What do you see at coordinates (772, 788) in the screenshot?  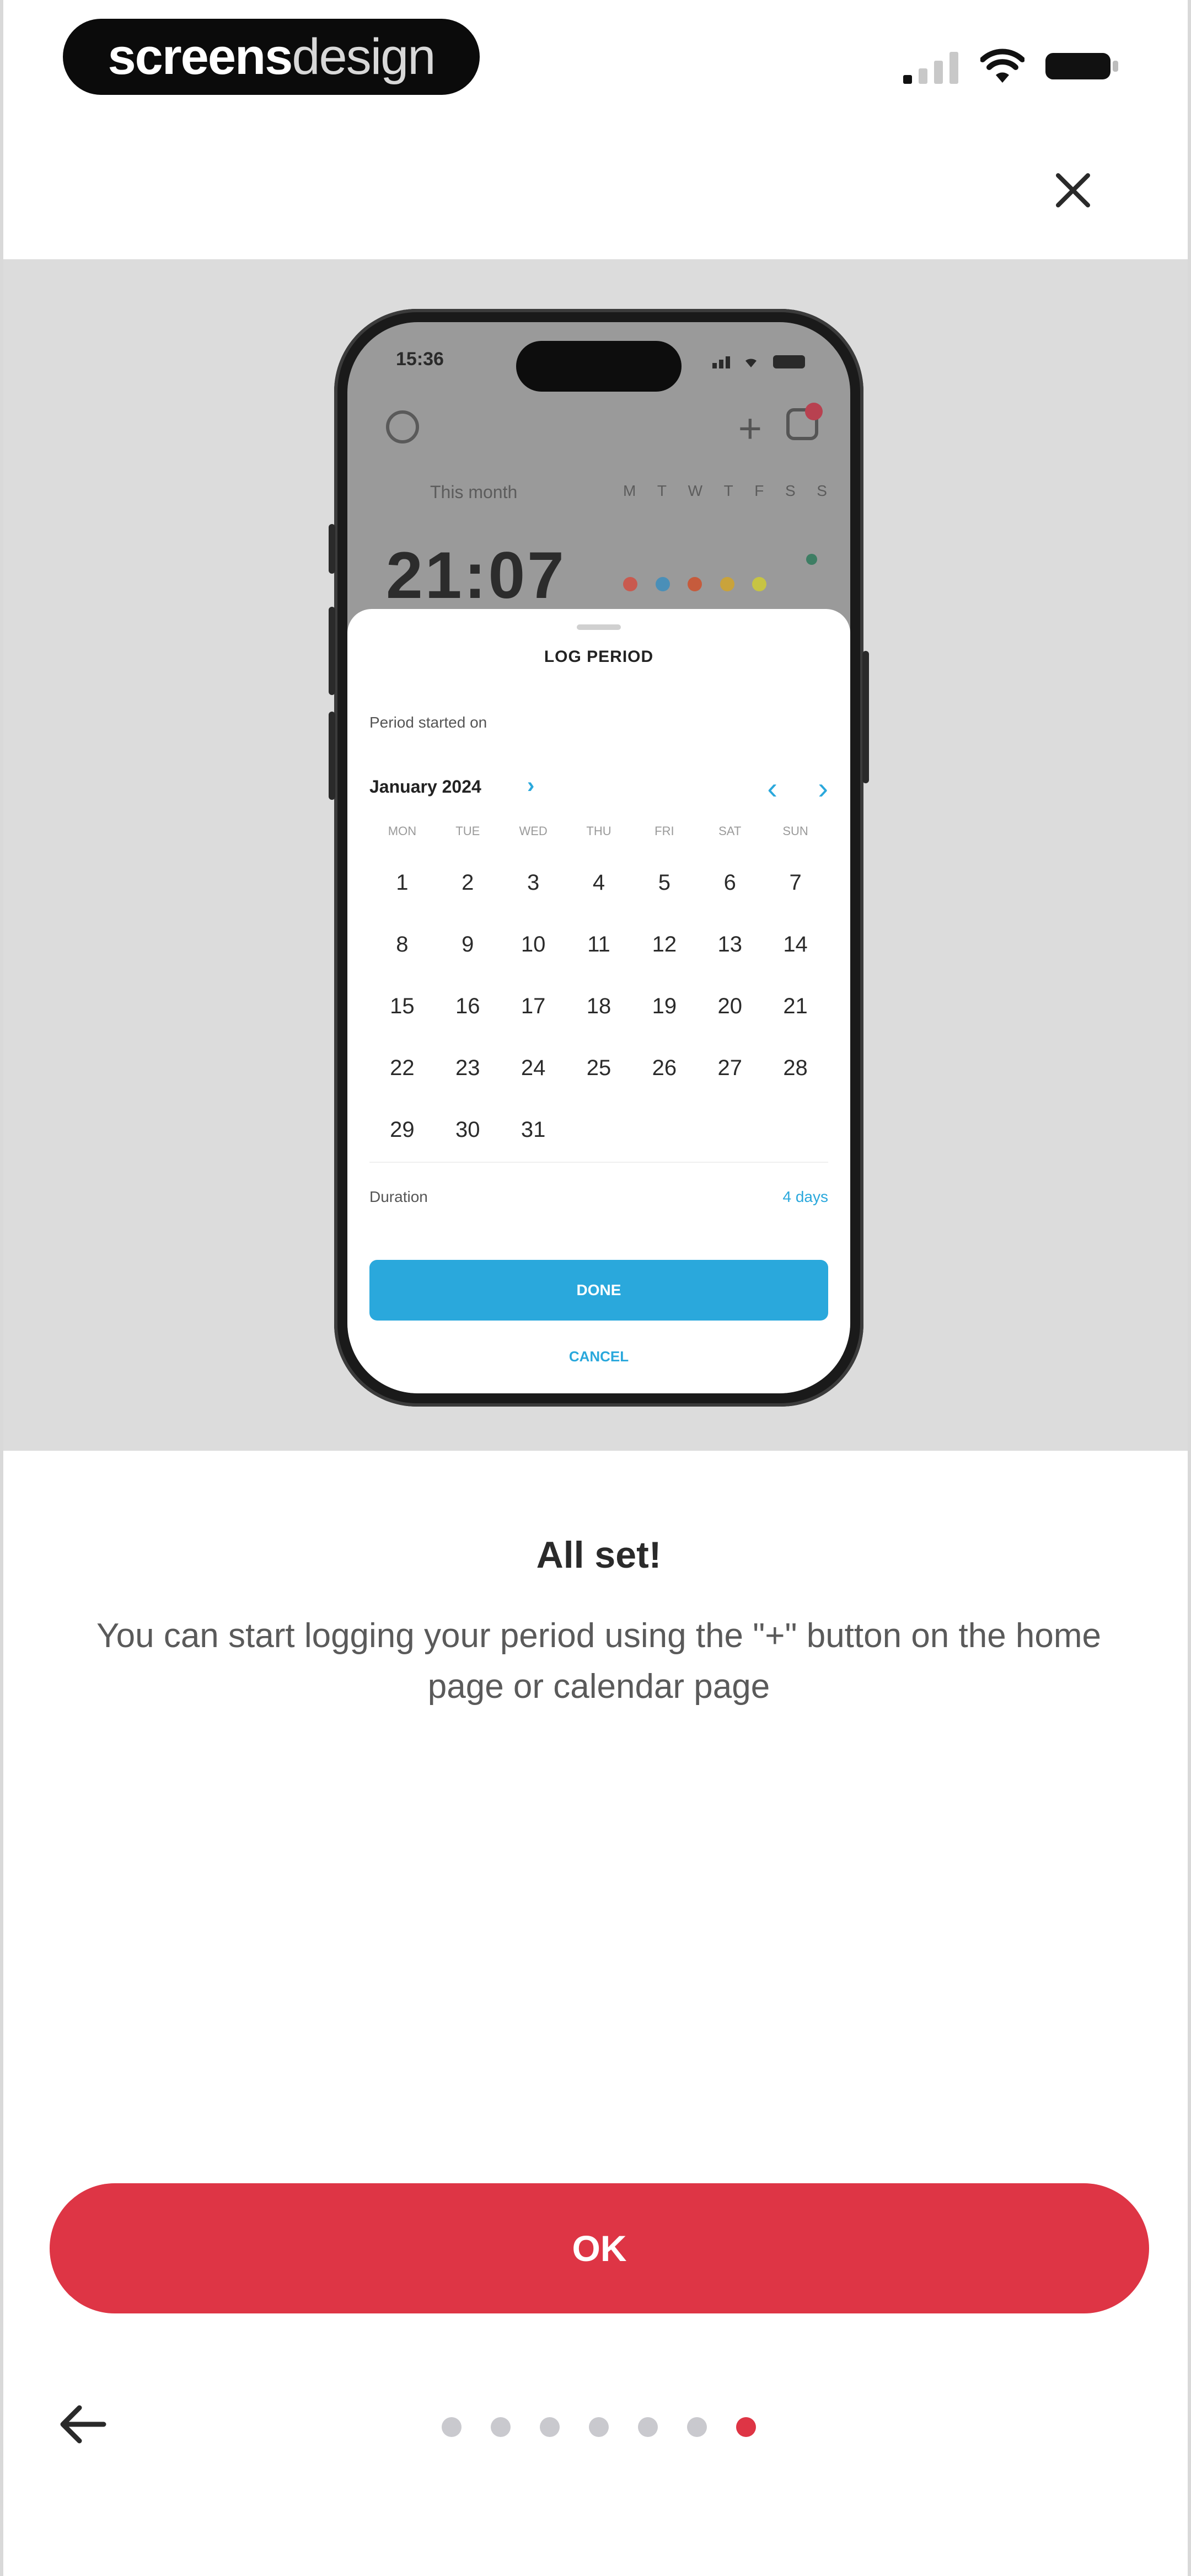 I see `previous-month-button: ‹` at bounding box center [772, 788].